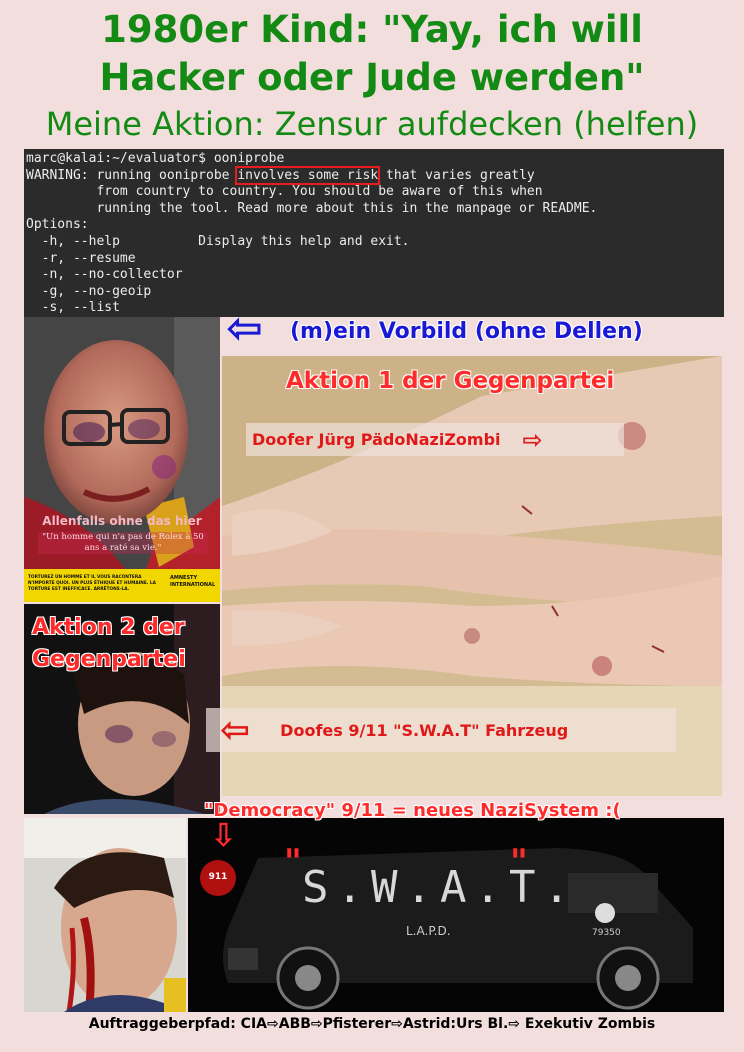 This screenshot has width=744, height=1052. What do you see at coordinates (57, 225) in the screenshot?
I see `terminal-options-header: Options:` at bounding box center [57, 225].